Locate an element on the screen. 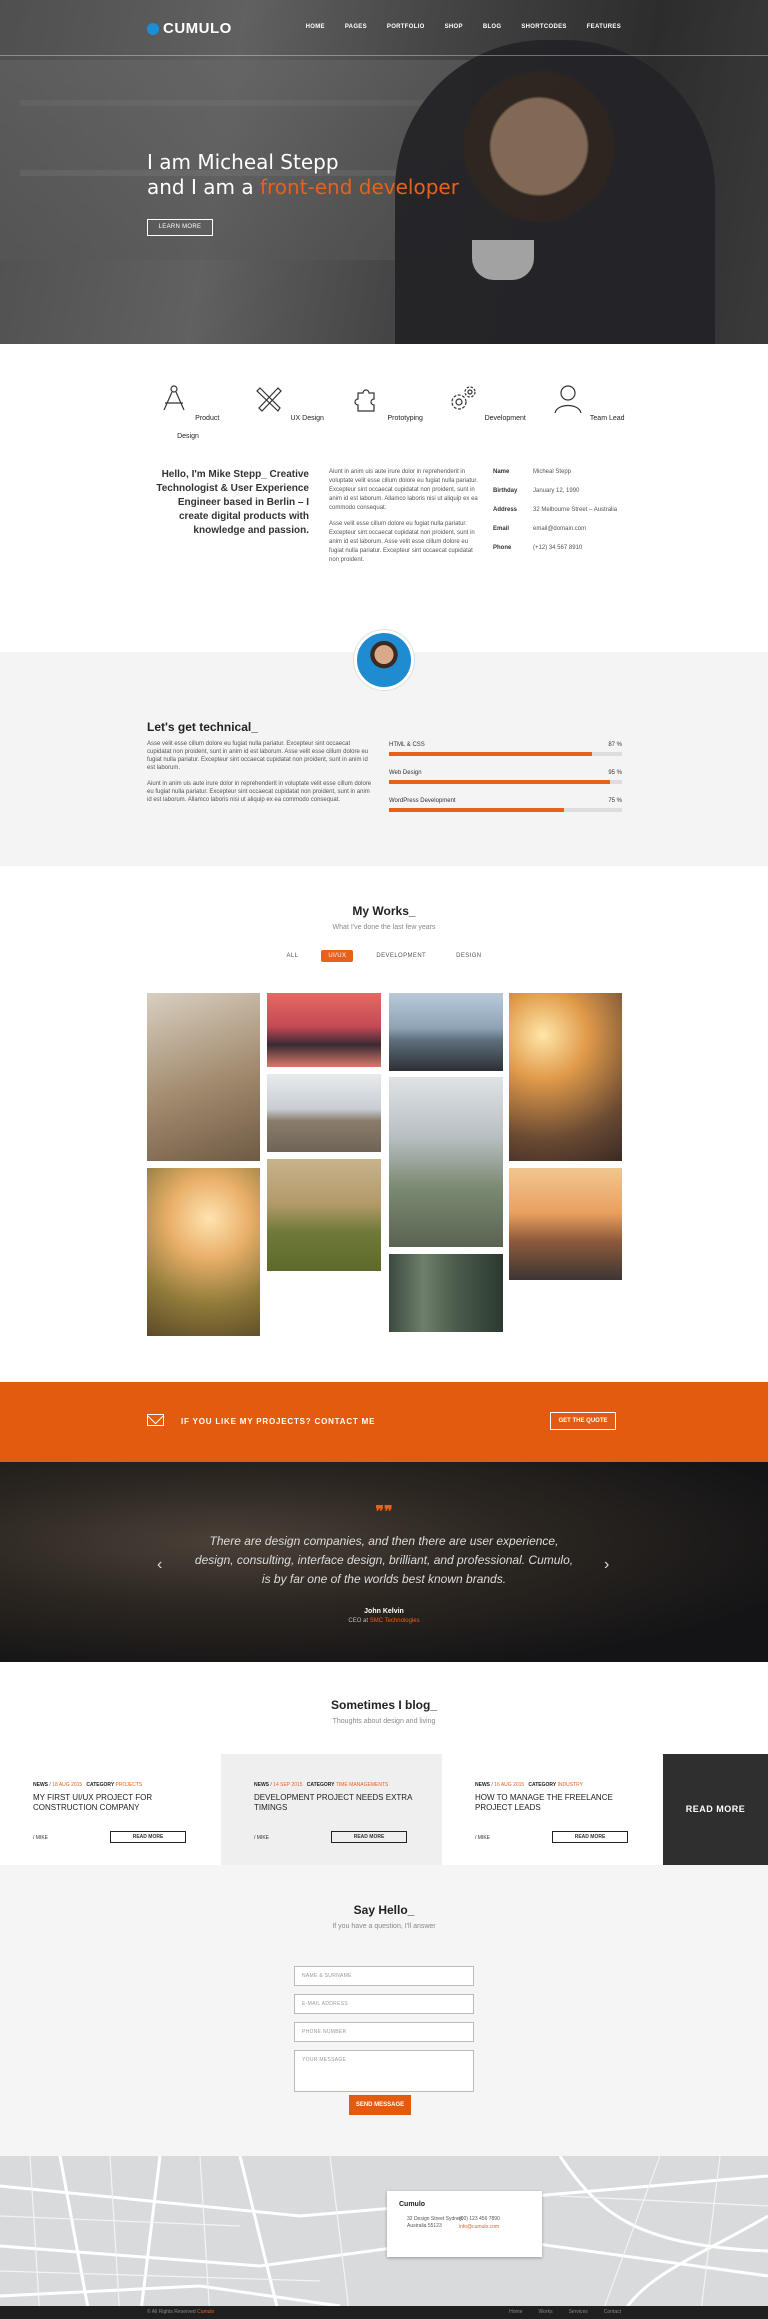  logo-icon is located at coordinates (153, 28).